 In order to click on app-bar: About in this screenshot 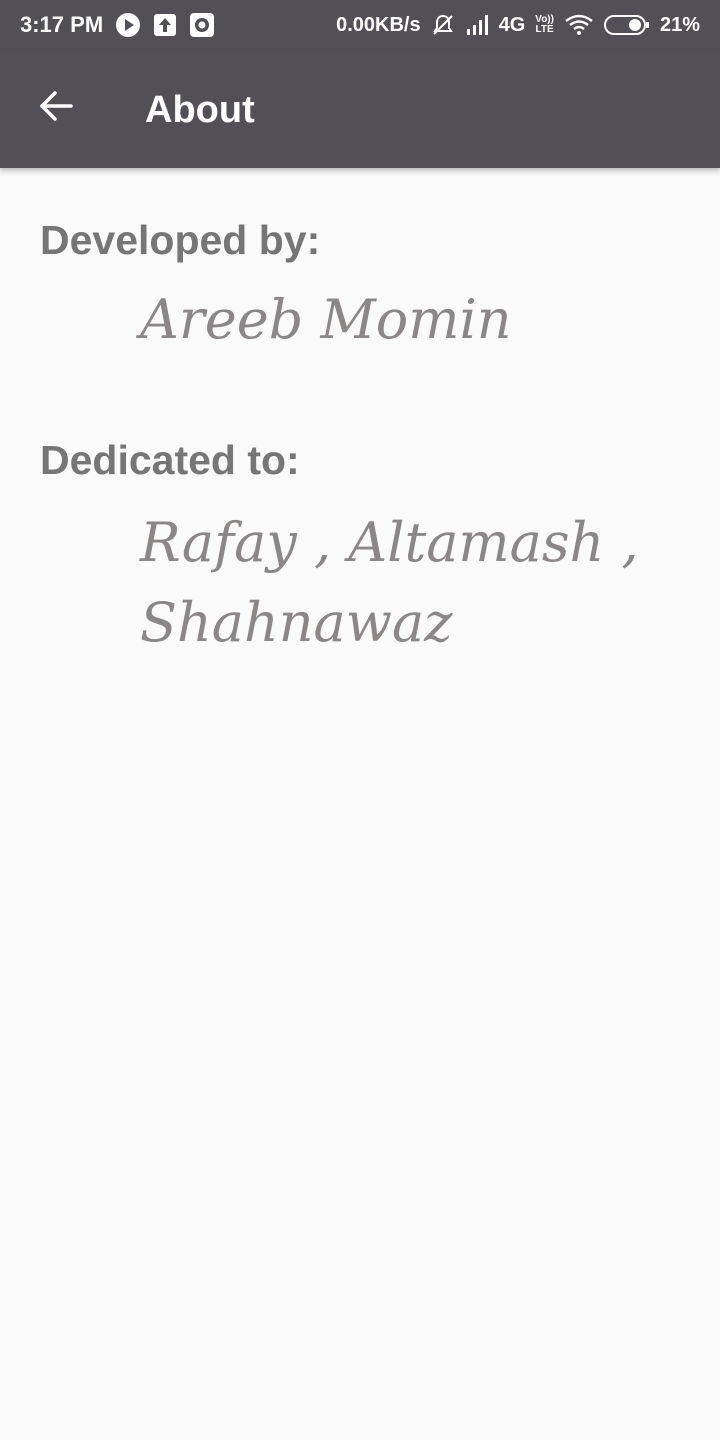, I will do `click(360, 109)`.